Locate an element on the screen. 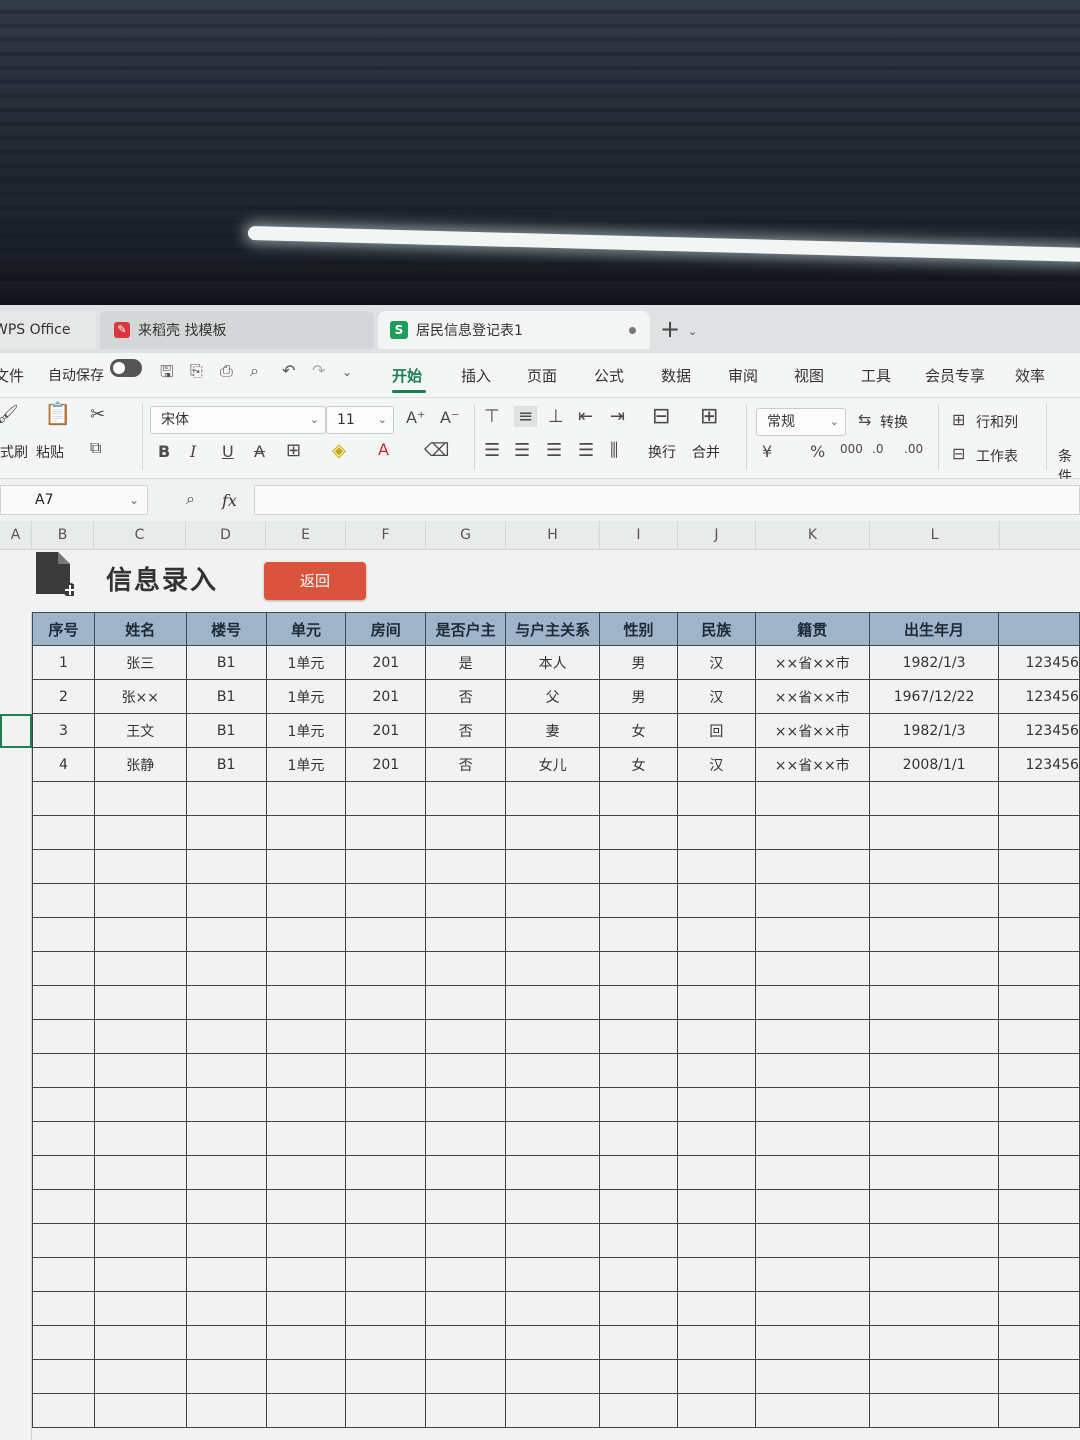 Image resolution: width=1080 pixels, height=1440 pixels. column-header-cell: 单元 is located at coordinates (306, 629).